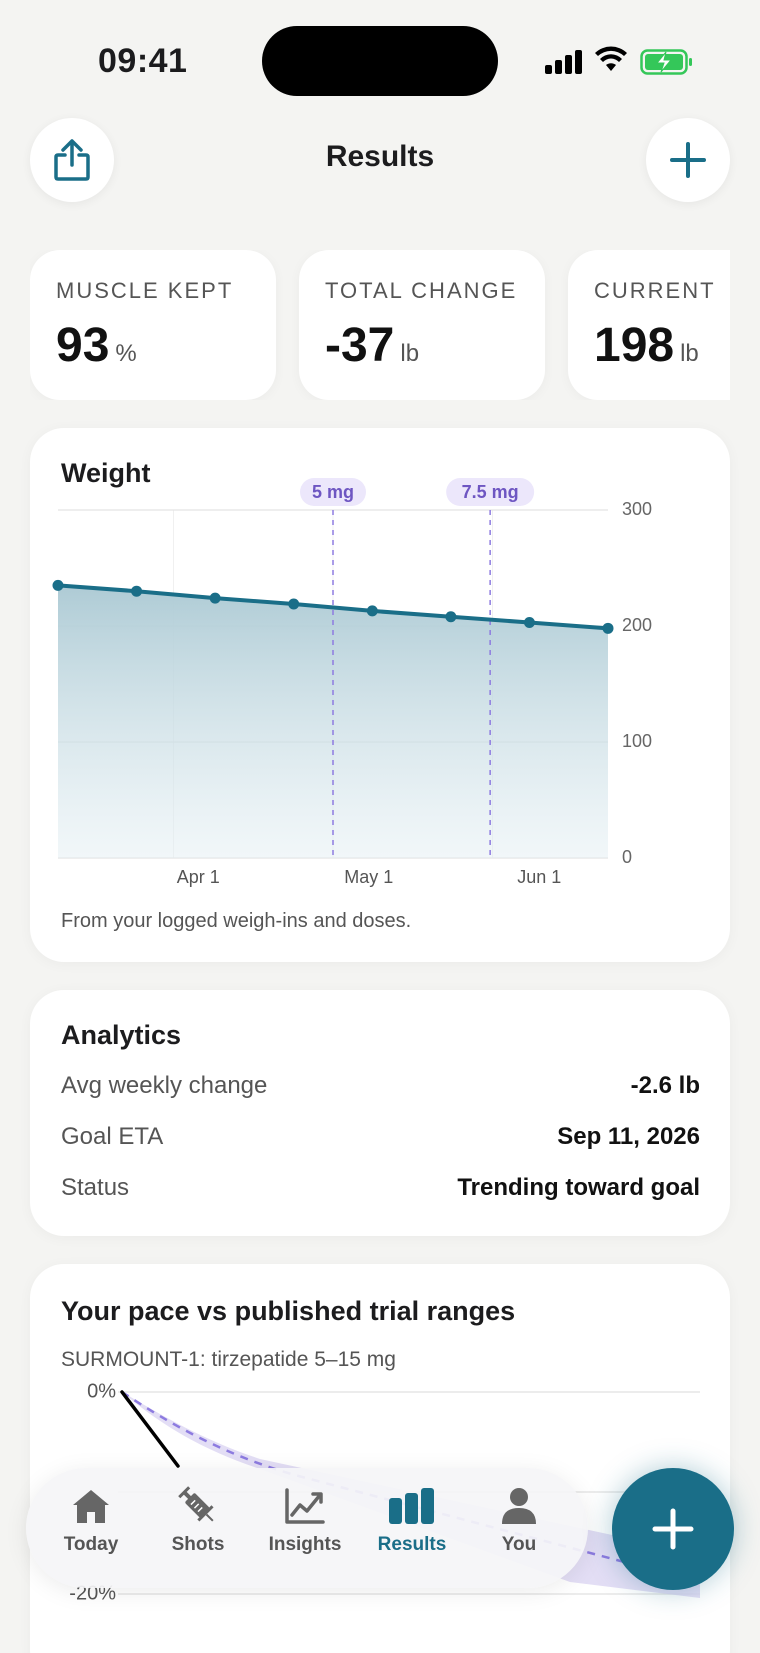 The width and height of the screenshot is (760, 1653). What do you see at coordinates (368, 877) in the screenshot?
I see `x-tick-label: May 1` at bounding box center [368, 877].